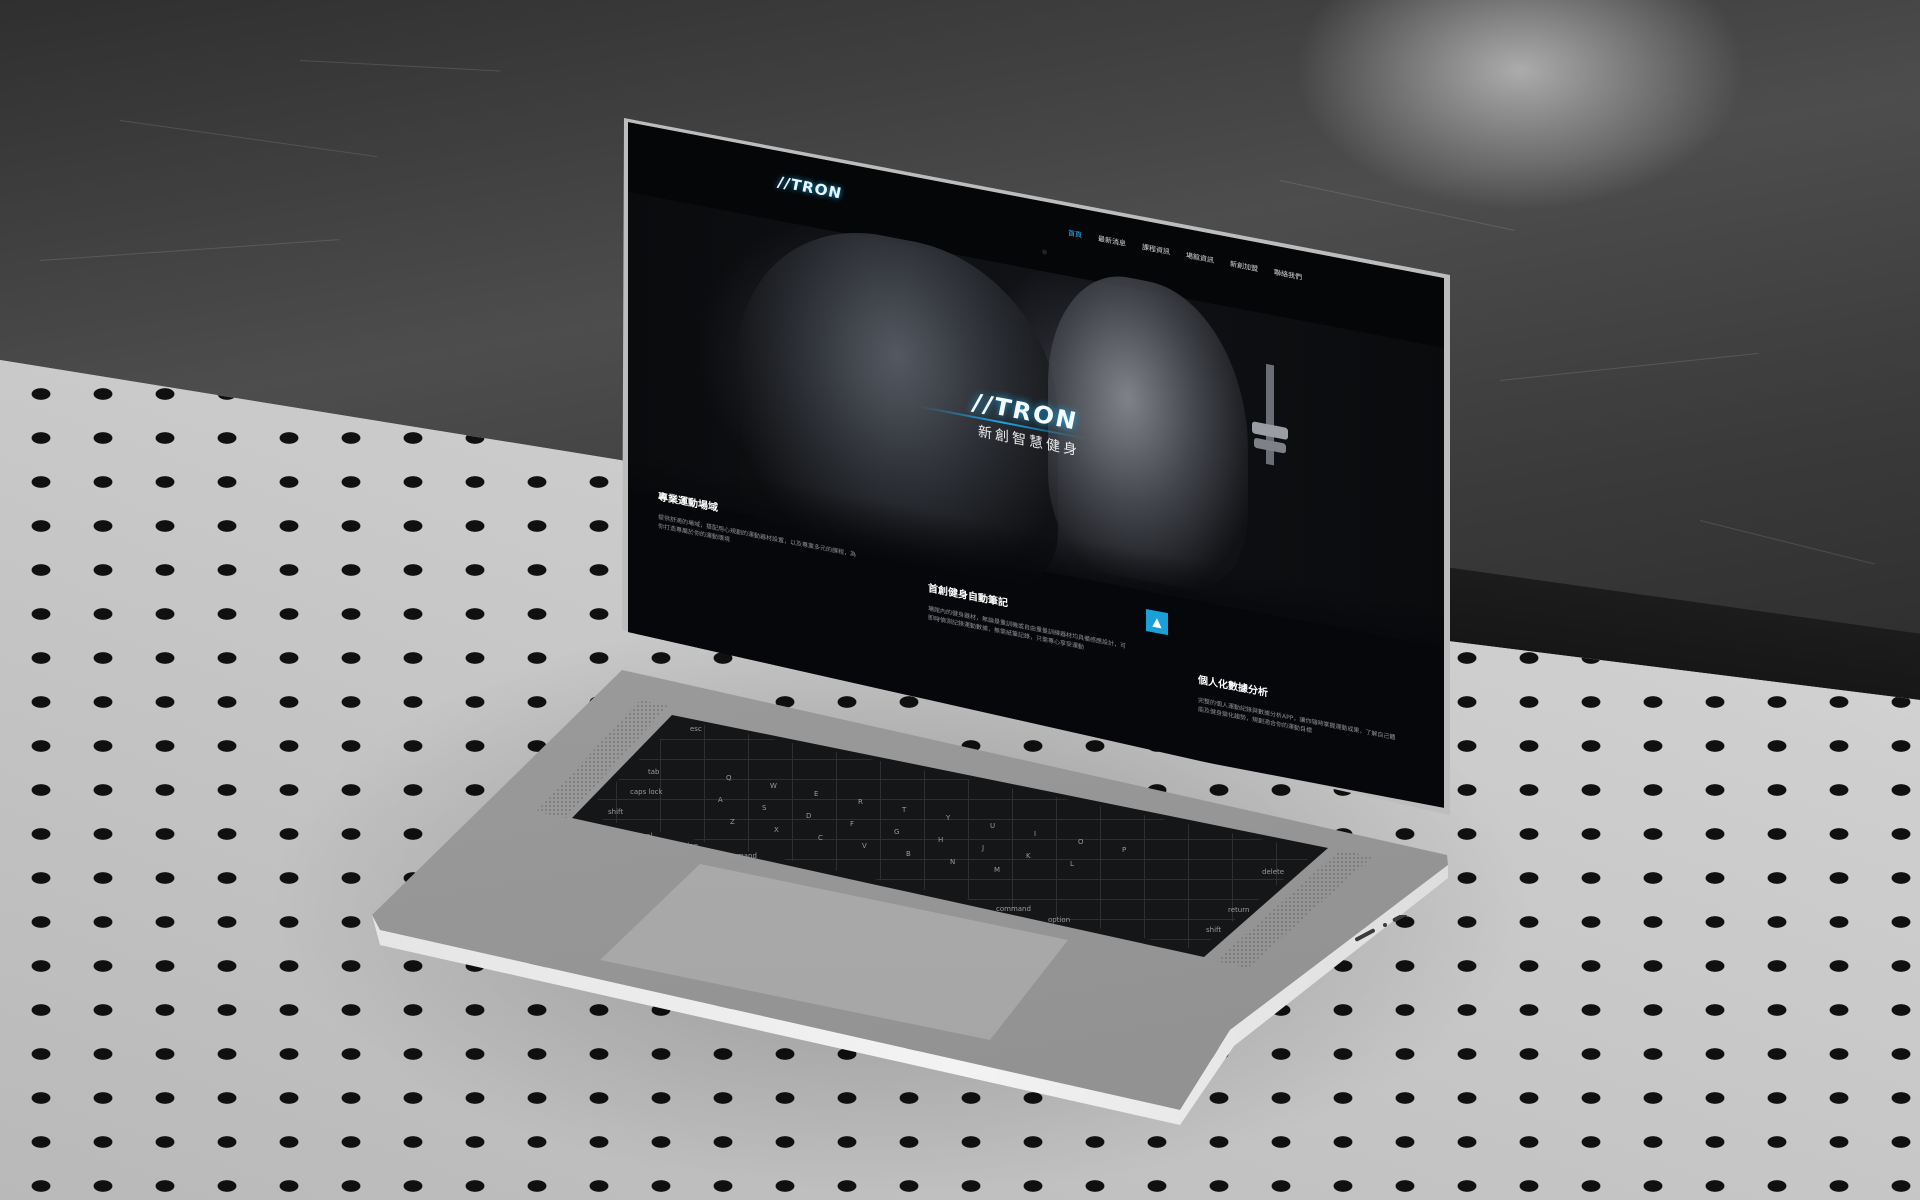 This screenshot has height=1200, width=1920. Describe the element at coordinates (654, 772) in the screenshot. I see `key-tab: tab` at that location.